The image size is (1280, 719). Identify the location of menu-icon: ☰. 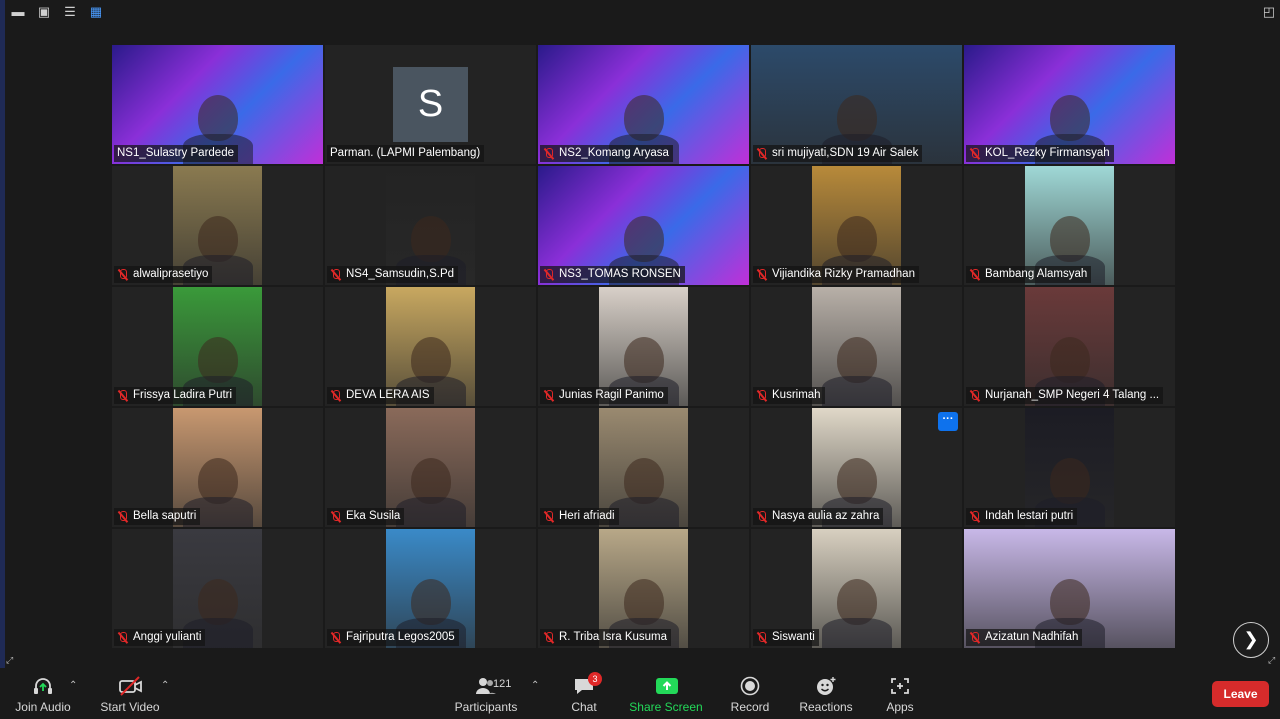
(70, 12).